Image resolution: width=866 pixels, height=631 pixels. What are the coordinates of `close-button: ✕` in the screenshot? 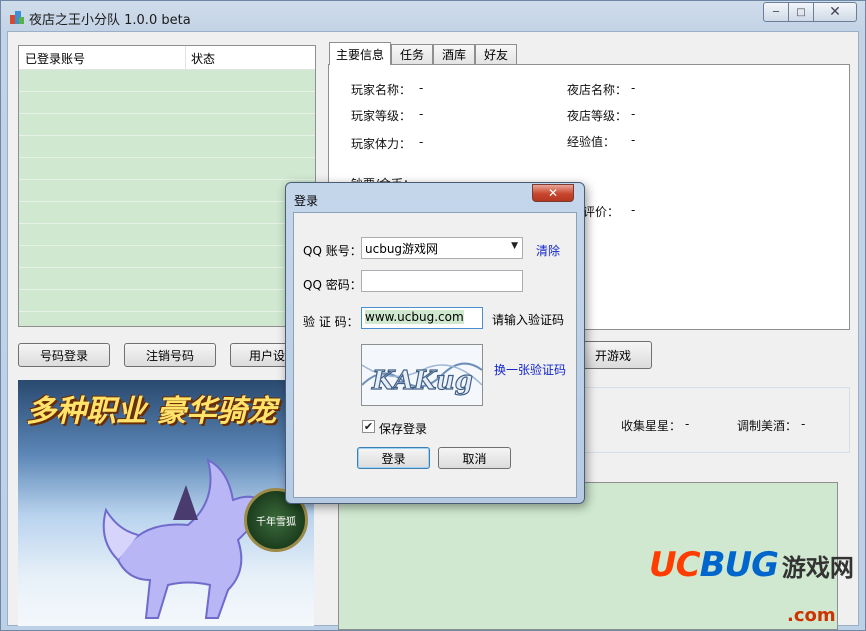 It's located at (835, 12).